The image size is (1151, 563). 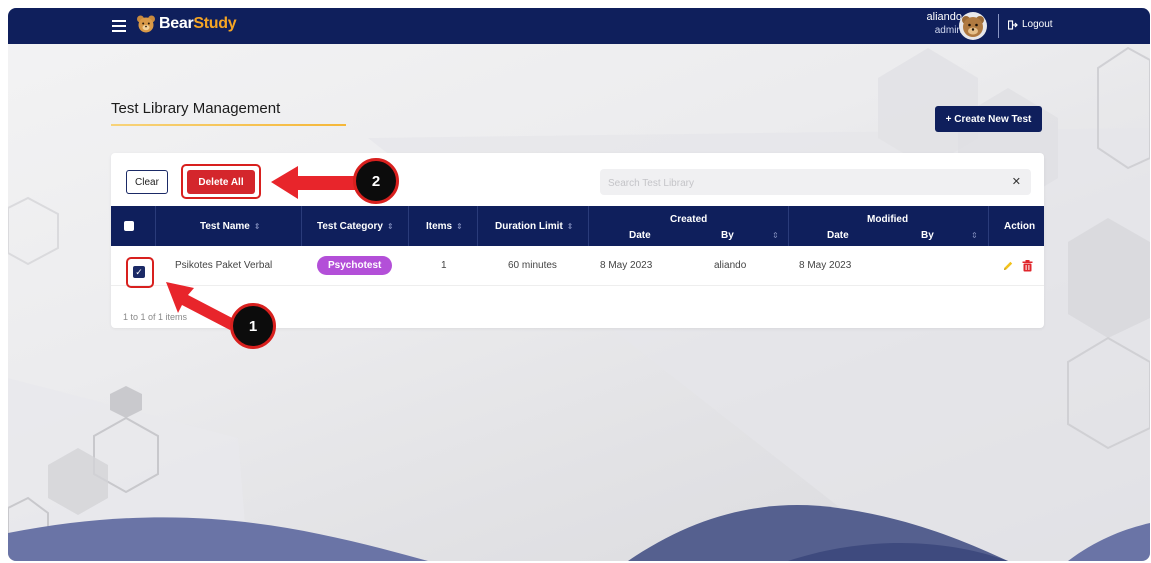 What do you see at coordinates (998, 26) in the screenshot?
I see `navbar-divider` at bounding box center [998, 26].